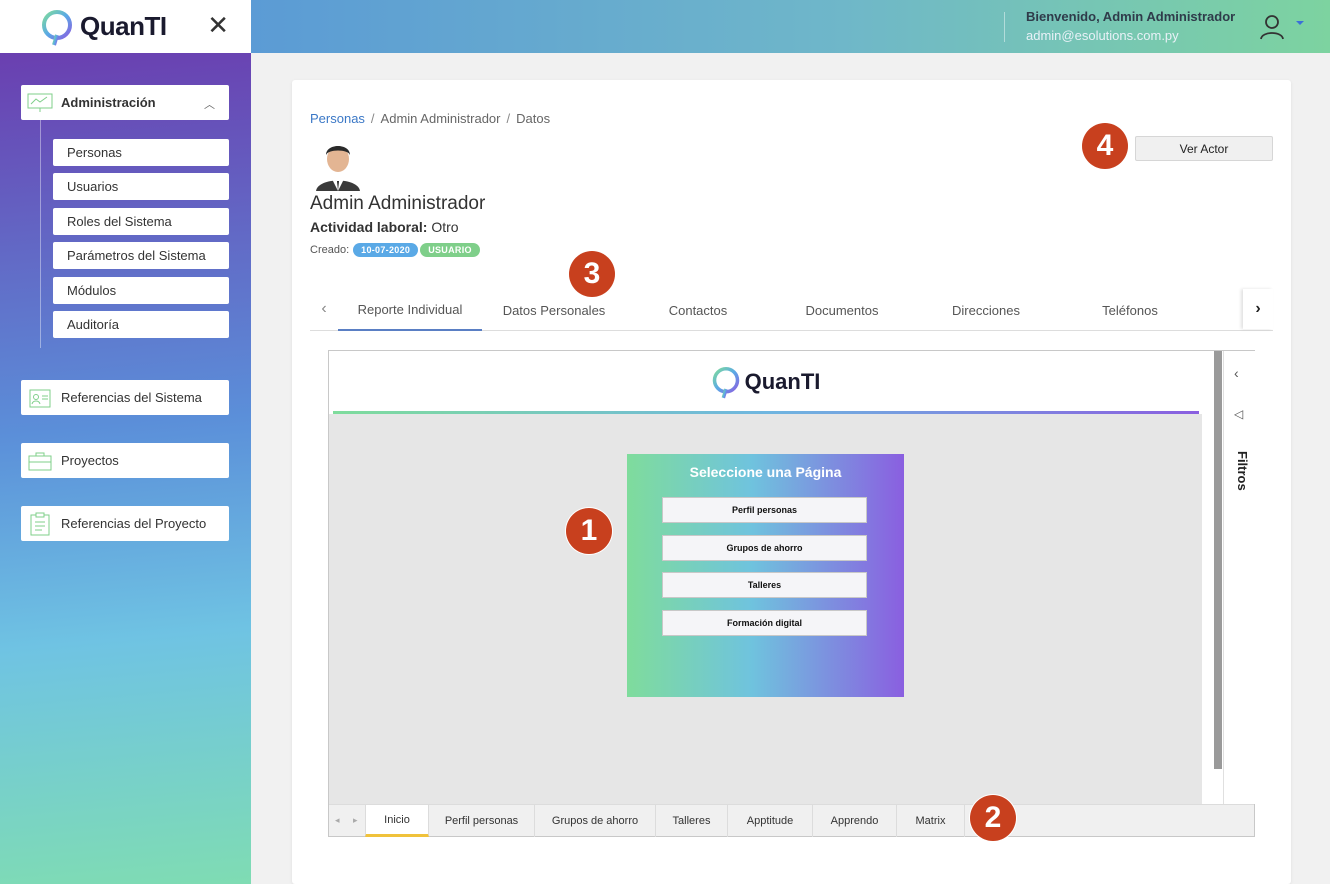  I want to click on sidebar-item-proyectos: Proyectos, so click(125, 460).